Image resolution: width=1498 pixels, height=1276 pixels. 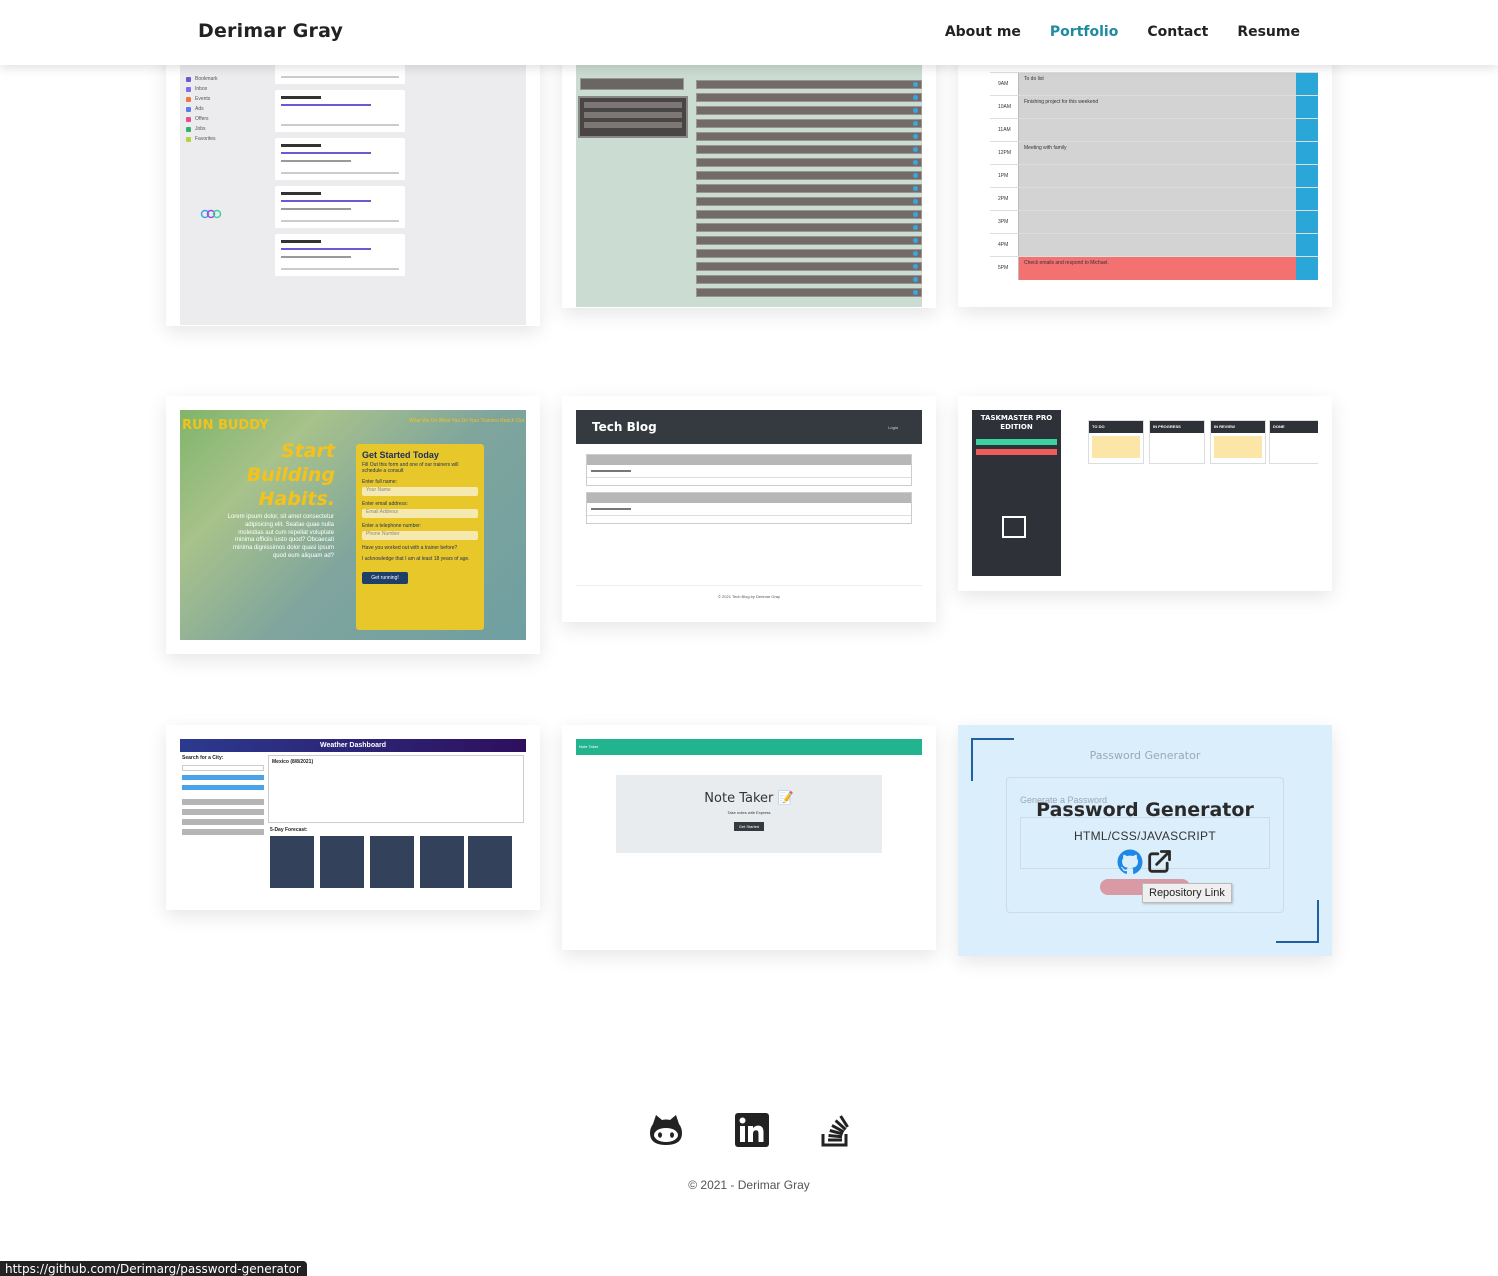 I want to click on project-card-list-app, so click(x=749, y=174).